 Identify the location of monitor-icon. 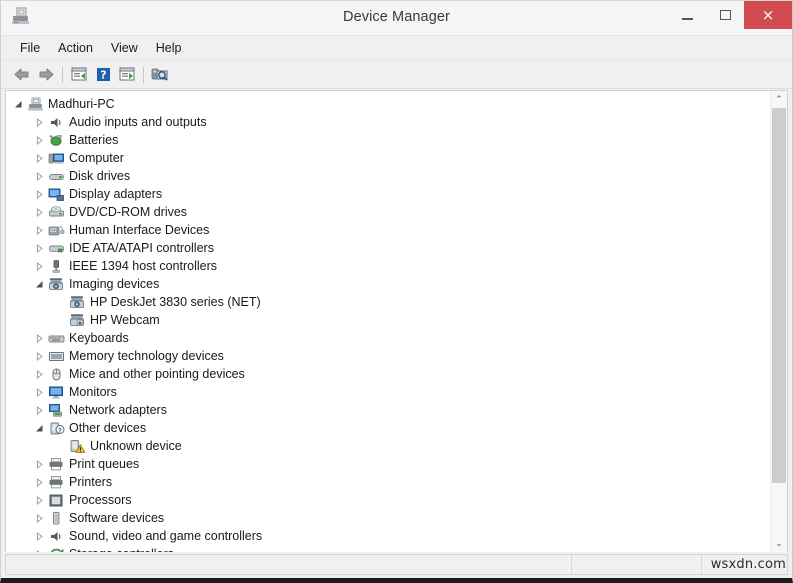
(56, 392).